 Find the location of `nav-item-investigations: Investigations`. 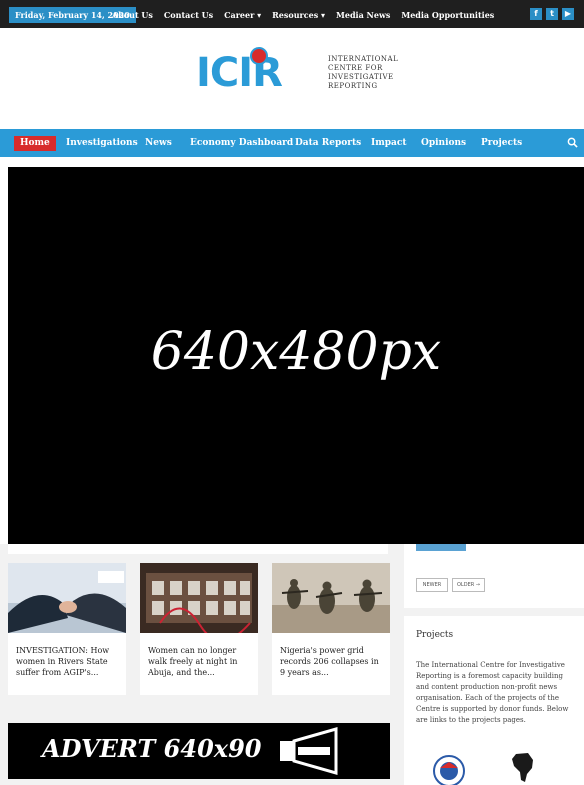

nav-item-investigations: Investigations is located at coordinates (102, 143).